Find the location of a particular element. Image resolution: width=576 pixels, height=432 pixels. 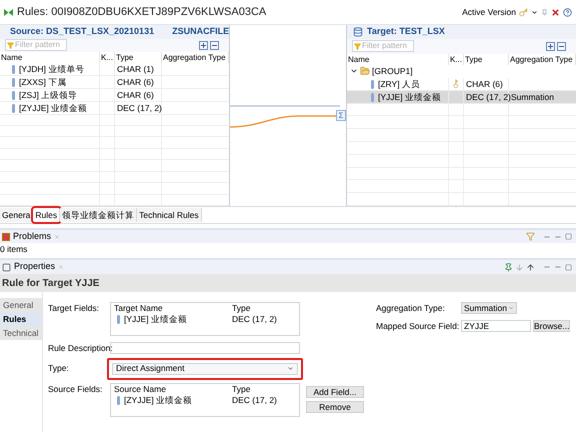

mapped-source-field: ZYJJE is located at coordinates (496, 326).